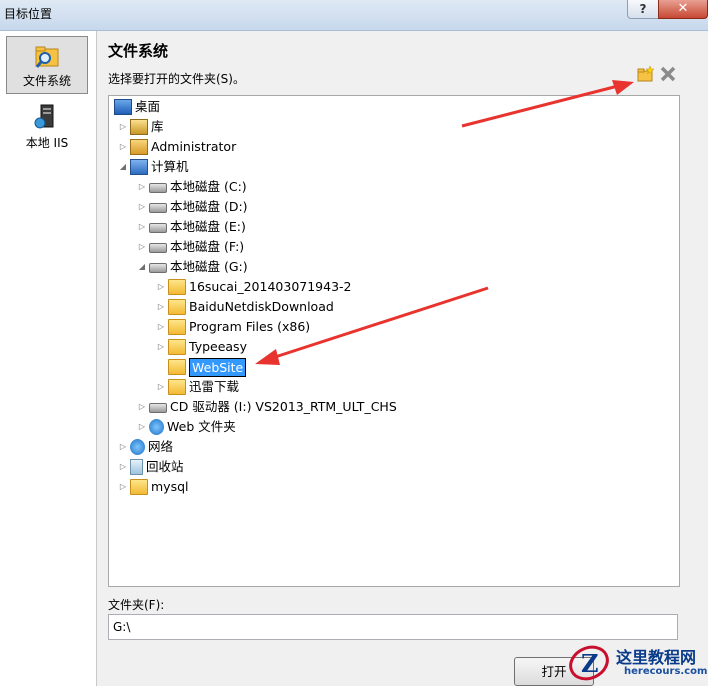 The image size is (708, 686). What do you see at coordinates (214, 386) in the screenshot?
I see `tree-node-label: 迅雷下载` at bounding box center [214, 386].